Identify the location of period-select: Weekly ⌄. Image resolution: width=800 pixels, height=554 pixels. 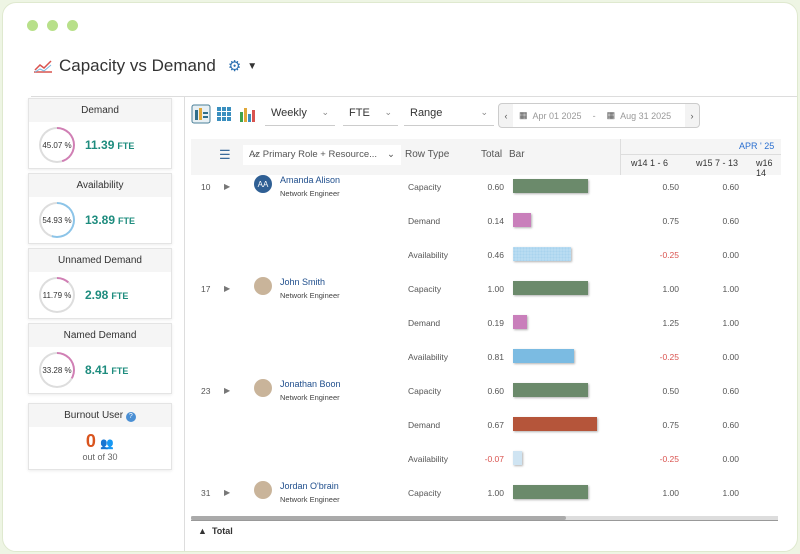
(300, 115).